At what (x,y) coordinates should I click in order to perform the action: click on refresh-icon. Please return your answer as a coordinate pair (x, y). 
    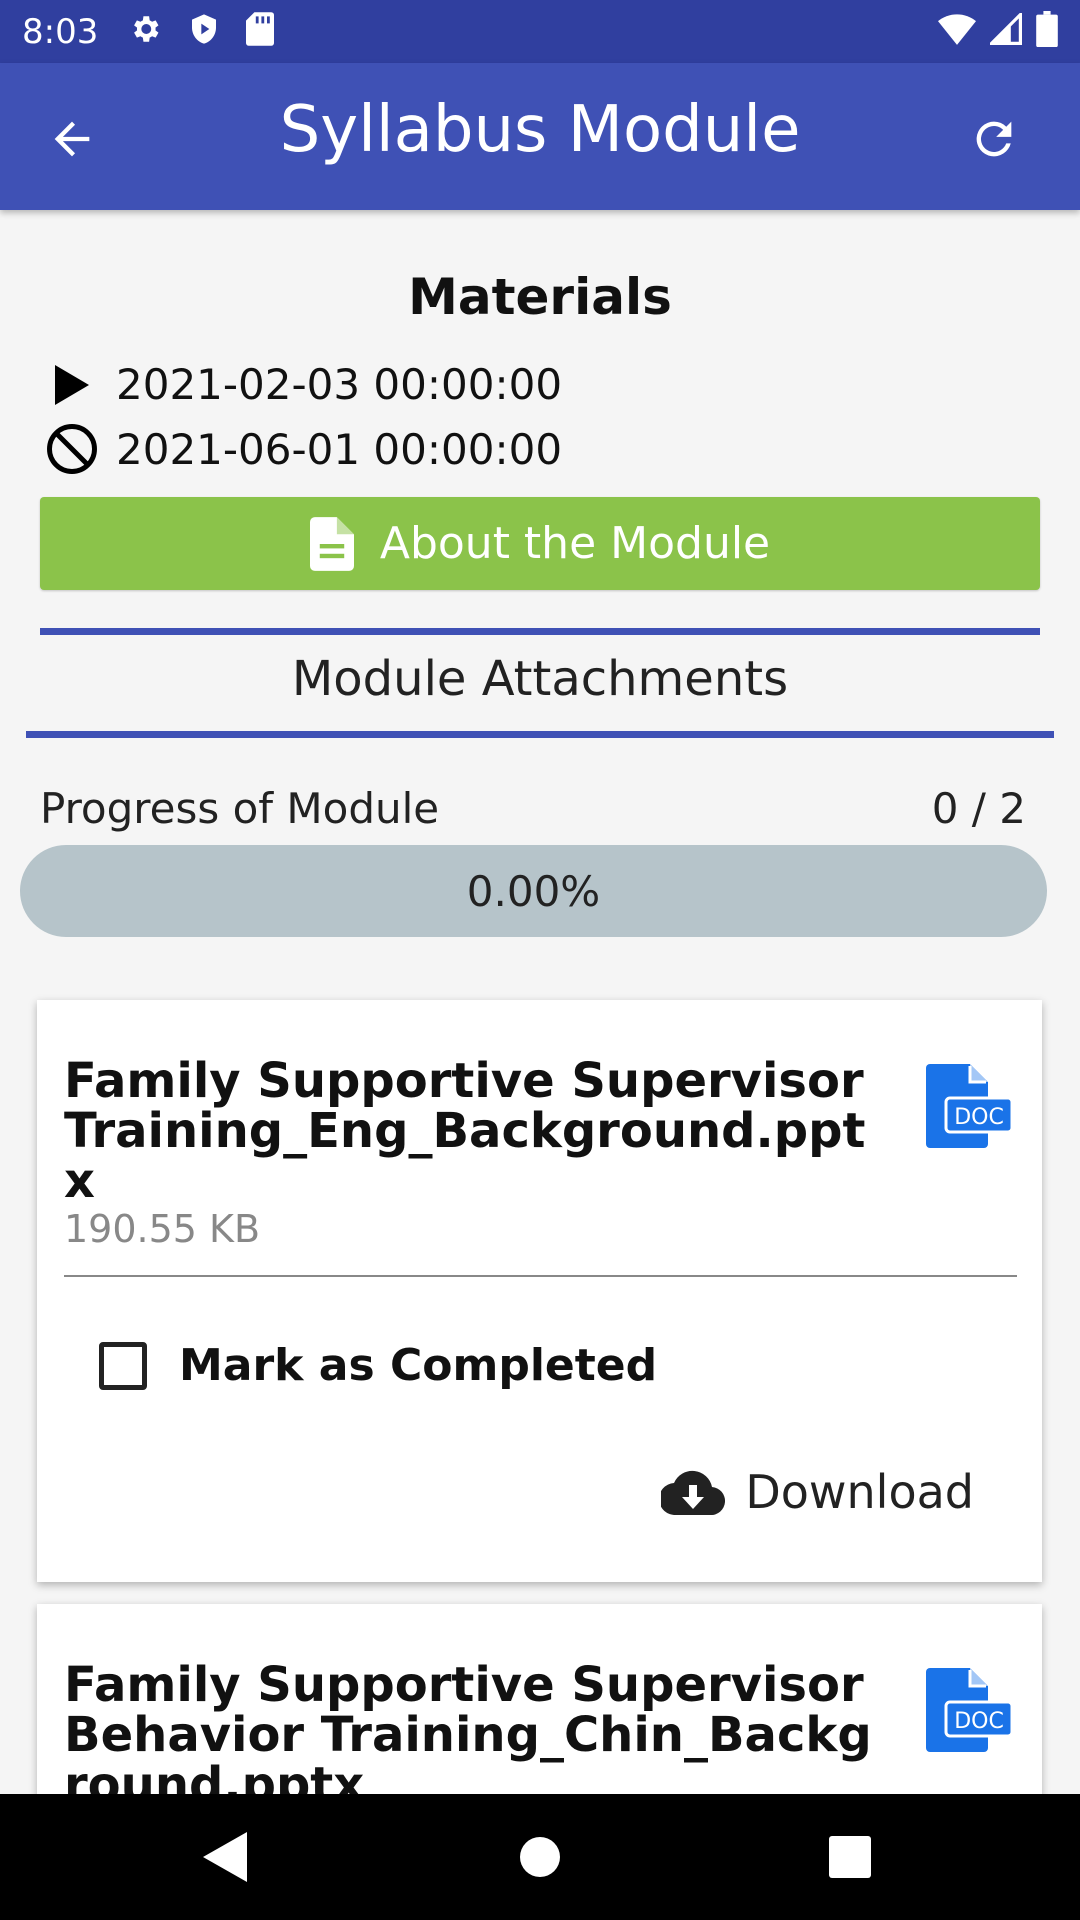
    Looking at the image, I should click on (994, 139).